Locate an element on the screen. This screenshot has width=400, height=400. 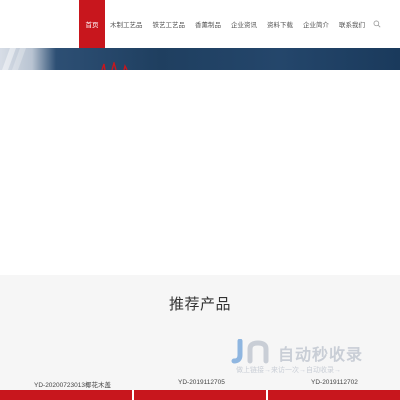
nav-item-downloads: 资料下载 is located at coordinates (280, 24).